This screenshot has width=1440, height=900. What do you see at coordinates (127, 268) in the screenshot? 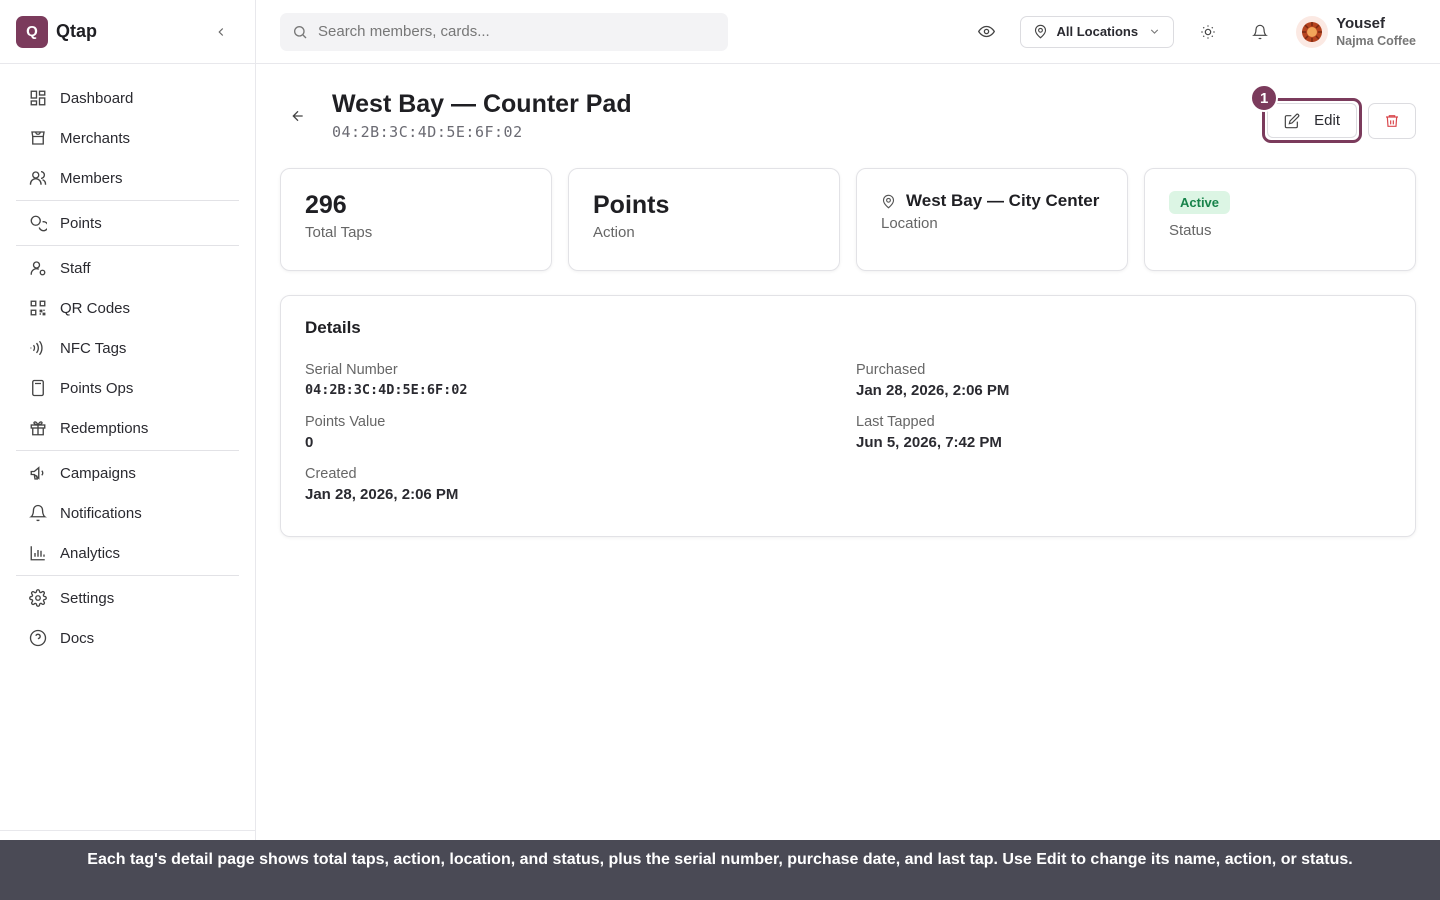
I see `sidebar-item-staff: Staff` at bounding box center [127, 268].